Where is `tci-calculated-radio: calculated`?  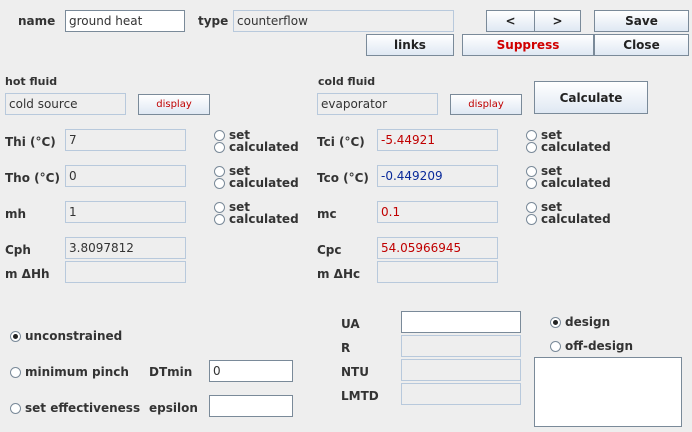 tci-calculated-radio: calculated is located at coordinates (568, 147).